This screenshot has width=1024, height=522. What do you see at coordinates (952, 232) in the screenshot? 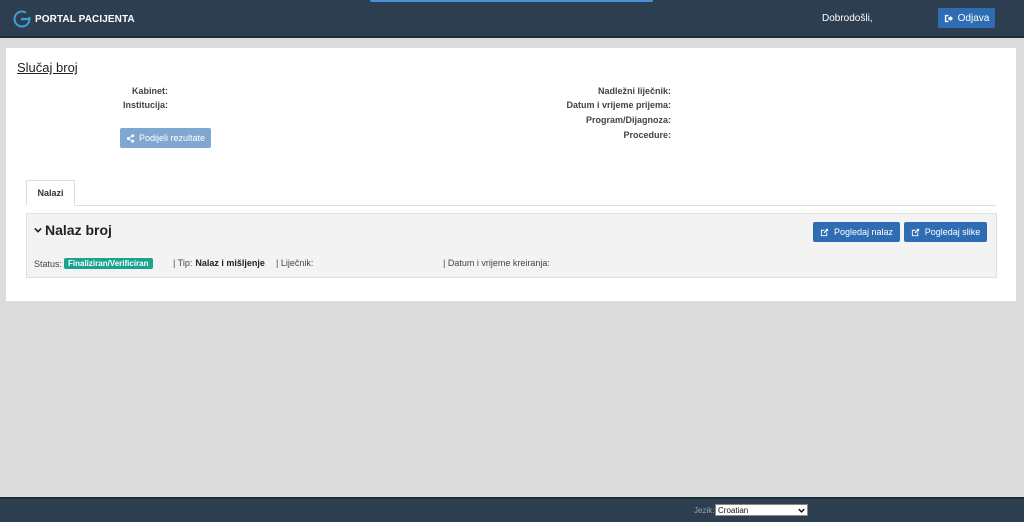
I see `view-images-label: Pogledaj slike` at bounding box center [952, 232].